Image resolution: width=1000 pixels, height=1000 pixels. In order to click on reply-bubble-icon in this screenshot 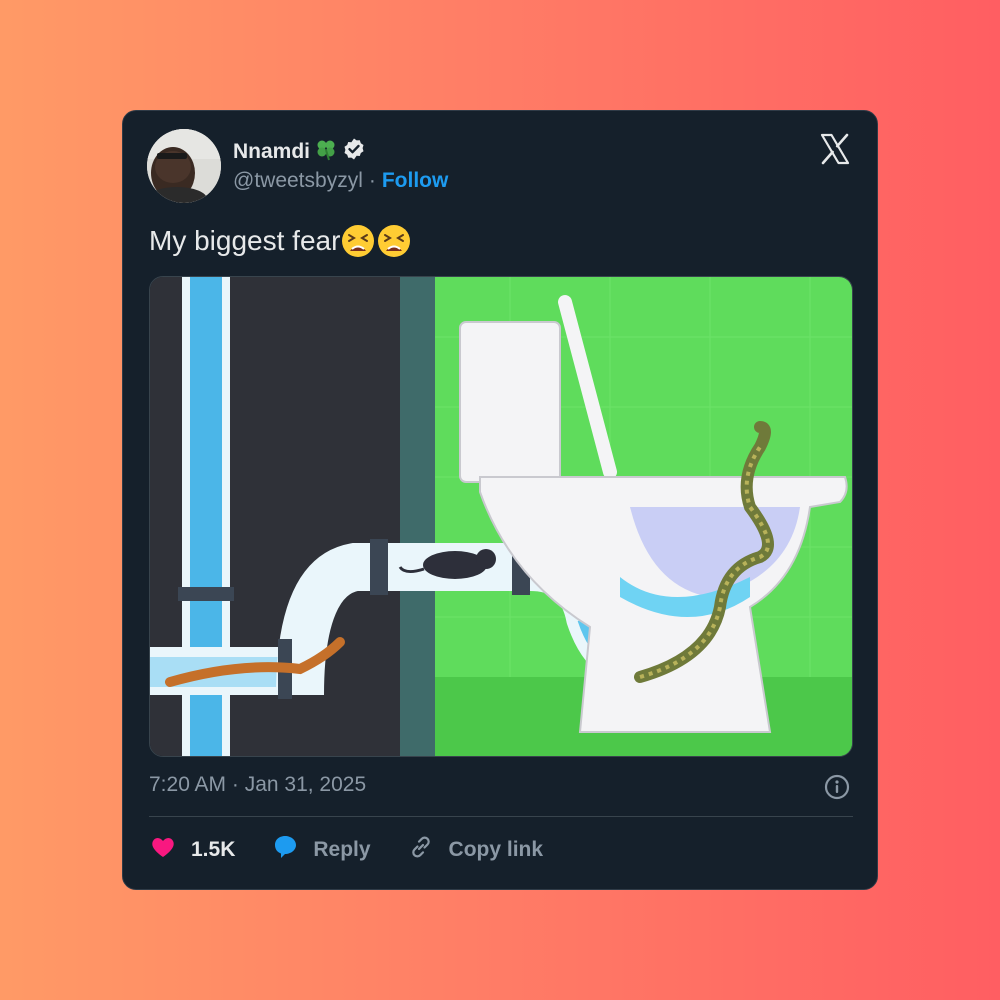, I will do `click(285, 850)`.